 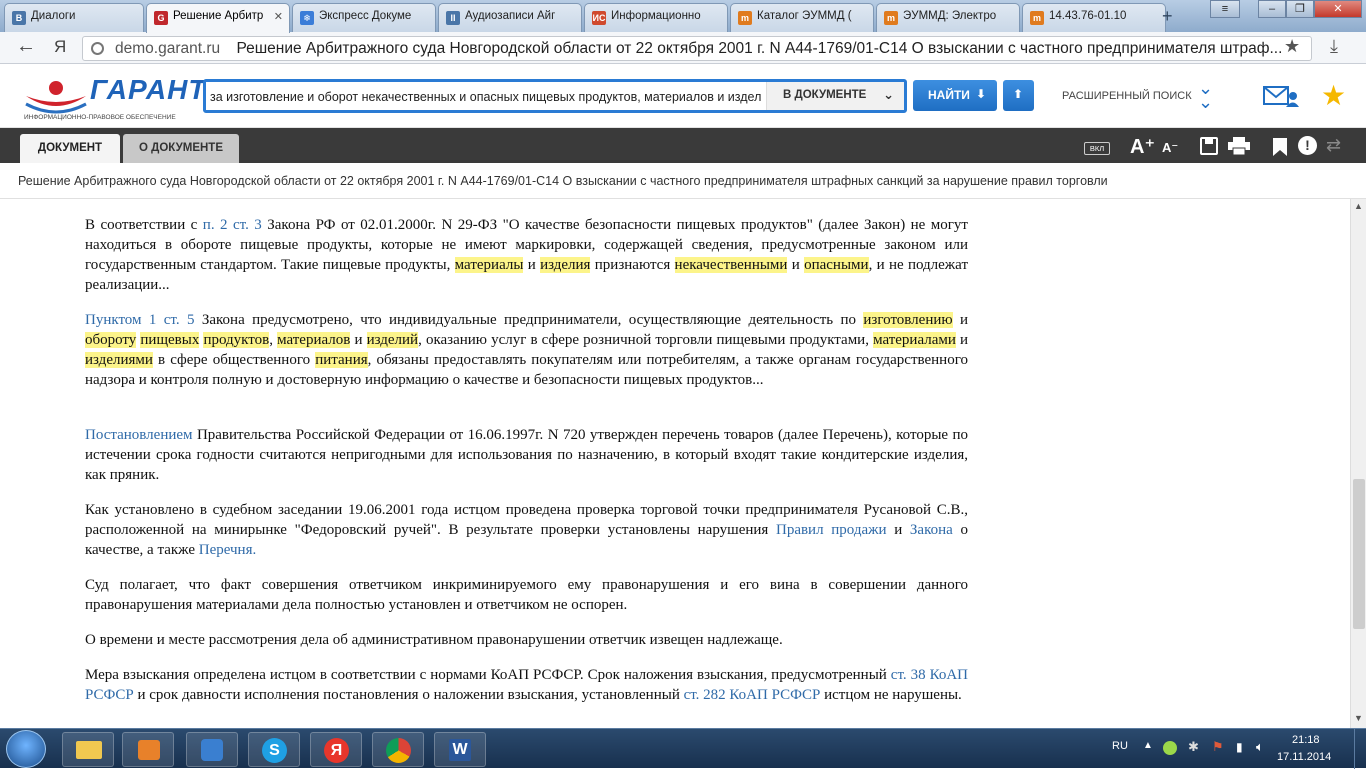 What do you see at coordinates (1333, 95) in the screenshot?
I see `favorite-star-icon: ★` at bounding box center [1333, 95].